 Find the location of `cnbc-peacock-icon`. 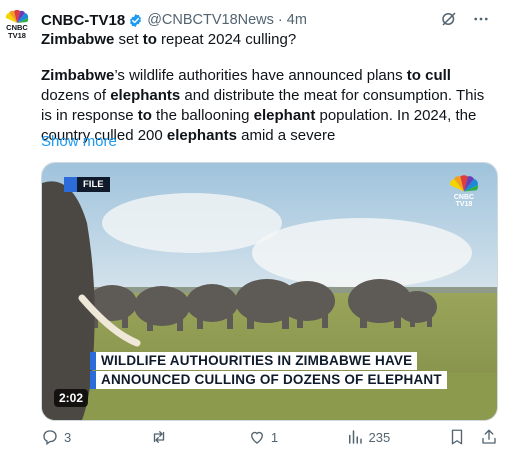

cnbc-peacock-icon is located at coordinates (17, 16).